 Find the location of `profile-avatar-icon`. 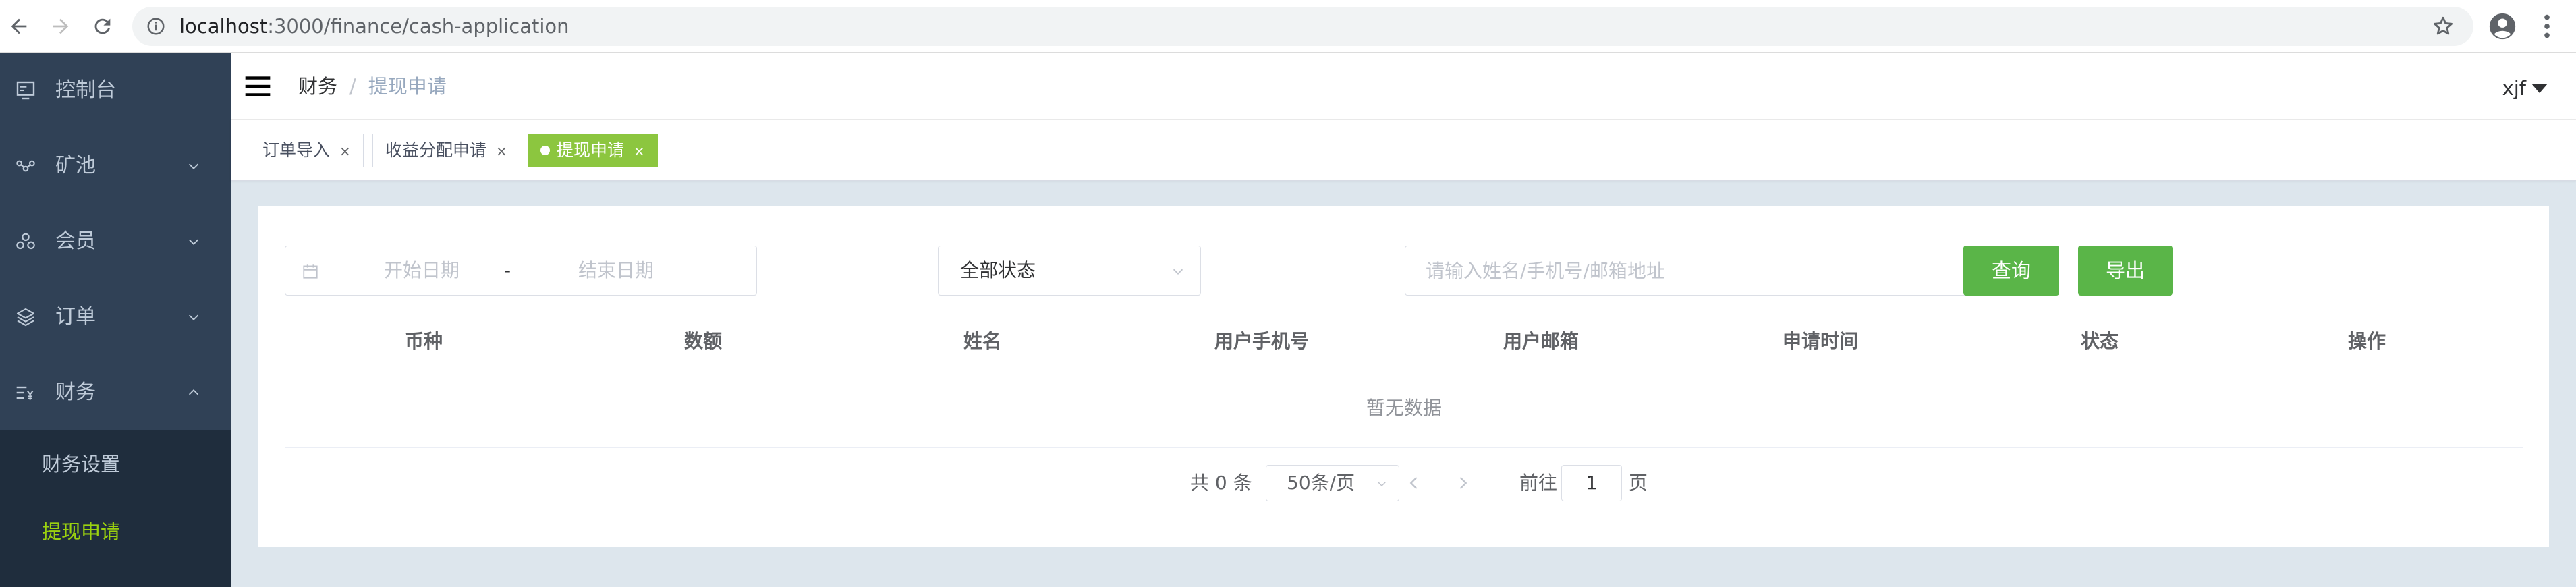

profile-avatar-icon is located at coordinates (2502, 26).